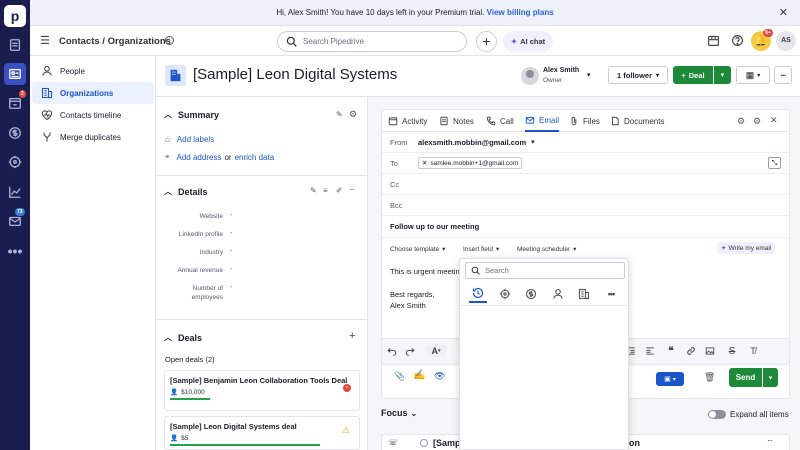  Describe the element at coordinates (15, 16) in the screenshot. I see `pipedrive-logo: p` at that location.